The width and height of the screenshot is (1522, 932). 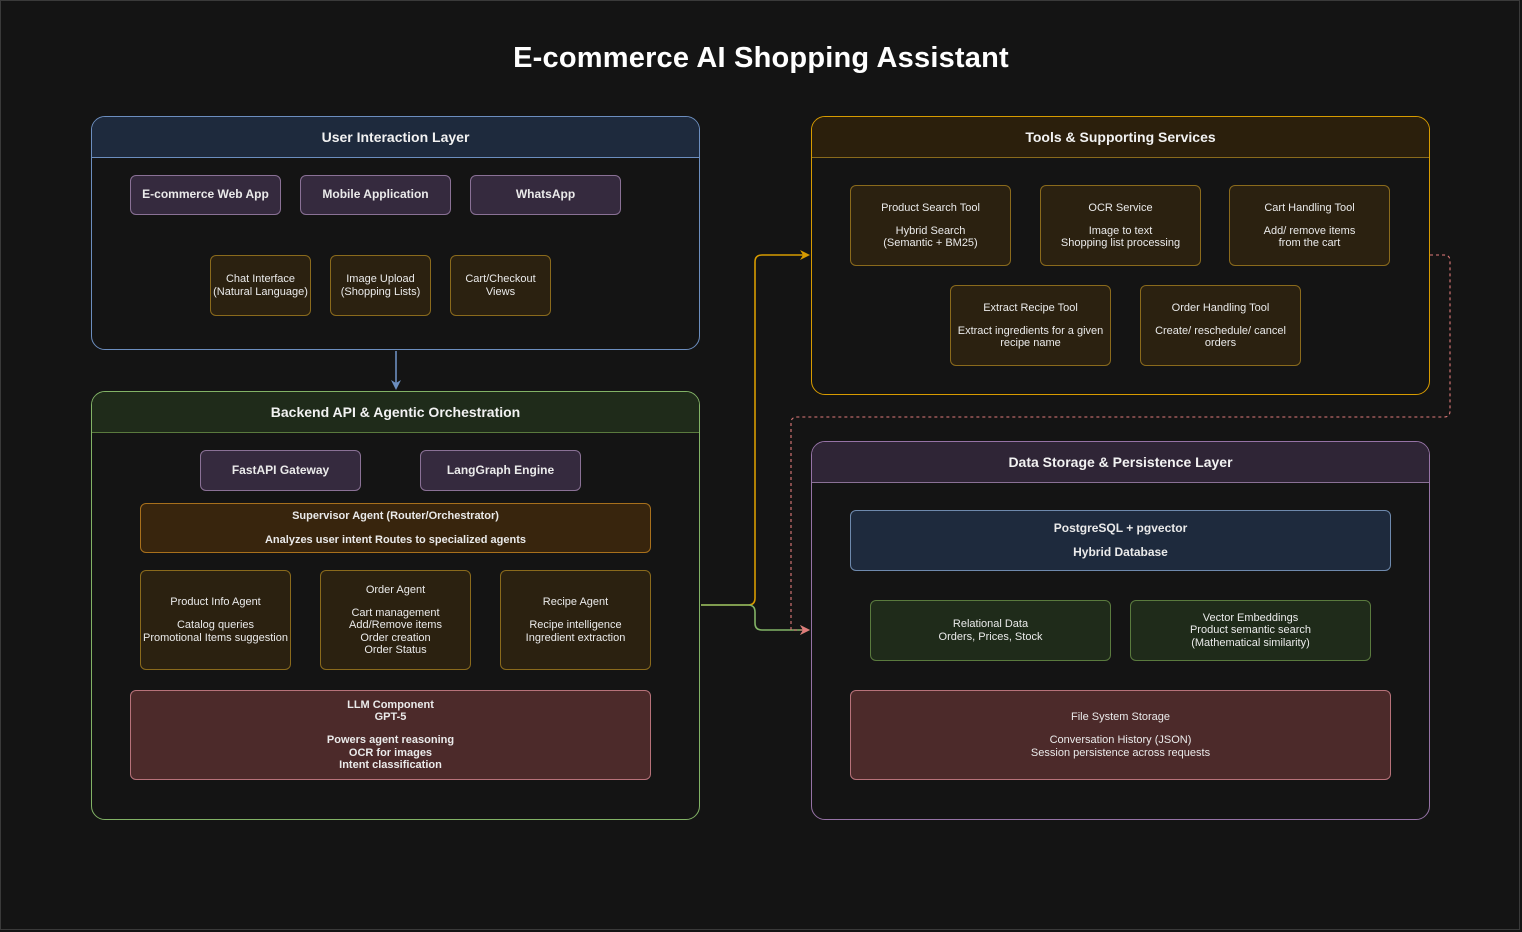 What do you see at coordinates (260, 279) in the screenshot?
I see `chat-interface-line1: Chat Interface` at bounding box center [260, 279].